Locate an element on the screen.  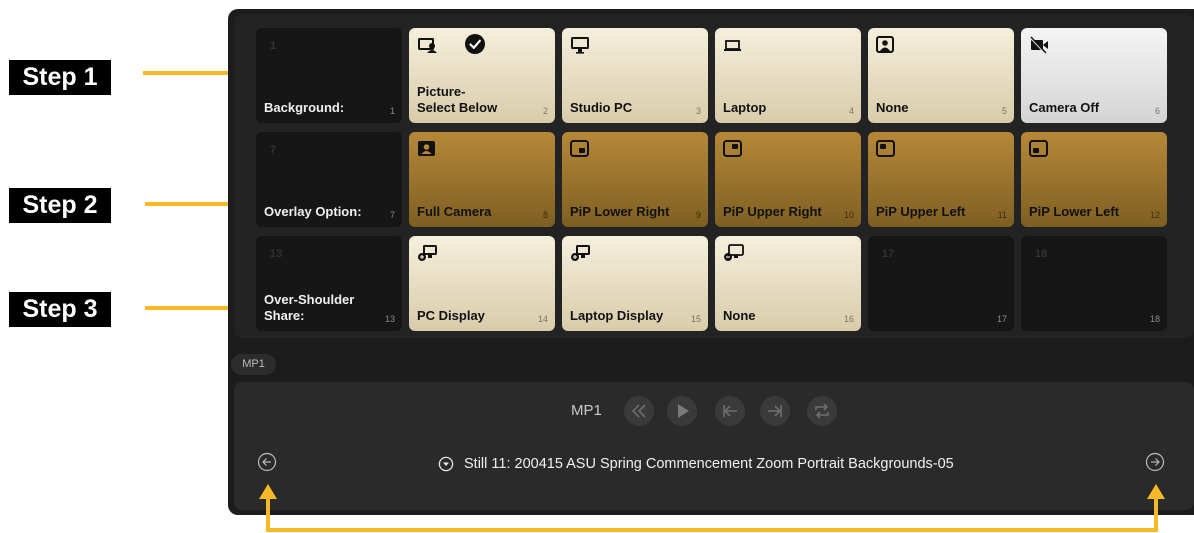
tile-label: PiP Upper Right is located at coordinates (772, 211).